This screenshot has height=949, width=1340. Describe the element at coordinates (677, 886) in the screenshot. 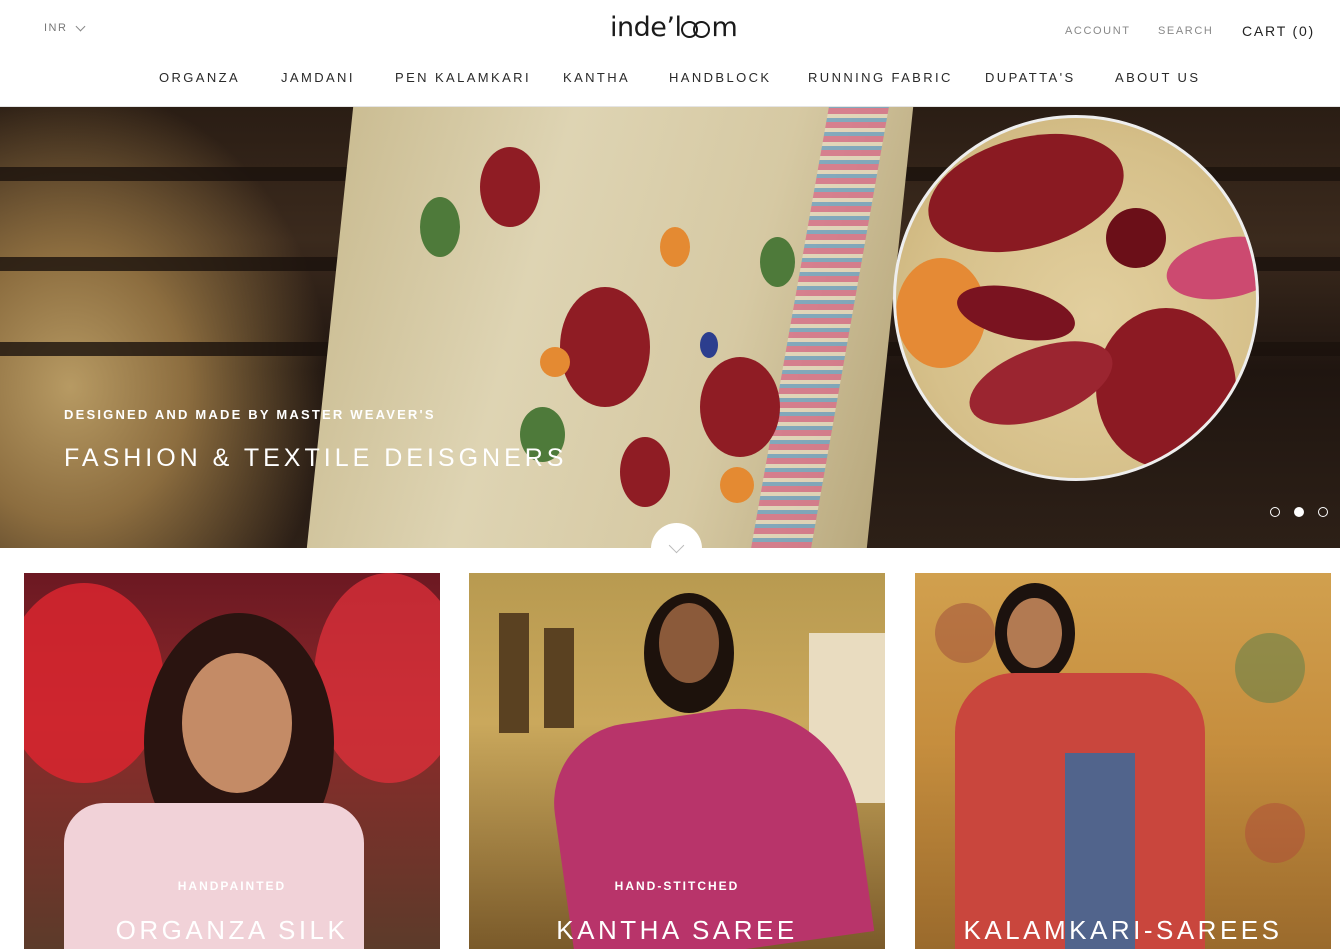

I see `collection-subtitle: HAND-STITCHED` at that location.